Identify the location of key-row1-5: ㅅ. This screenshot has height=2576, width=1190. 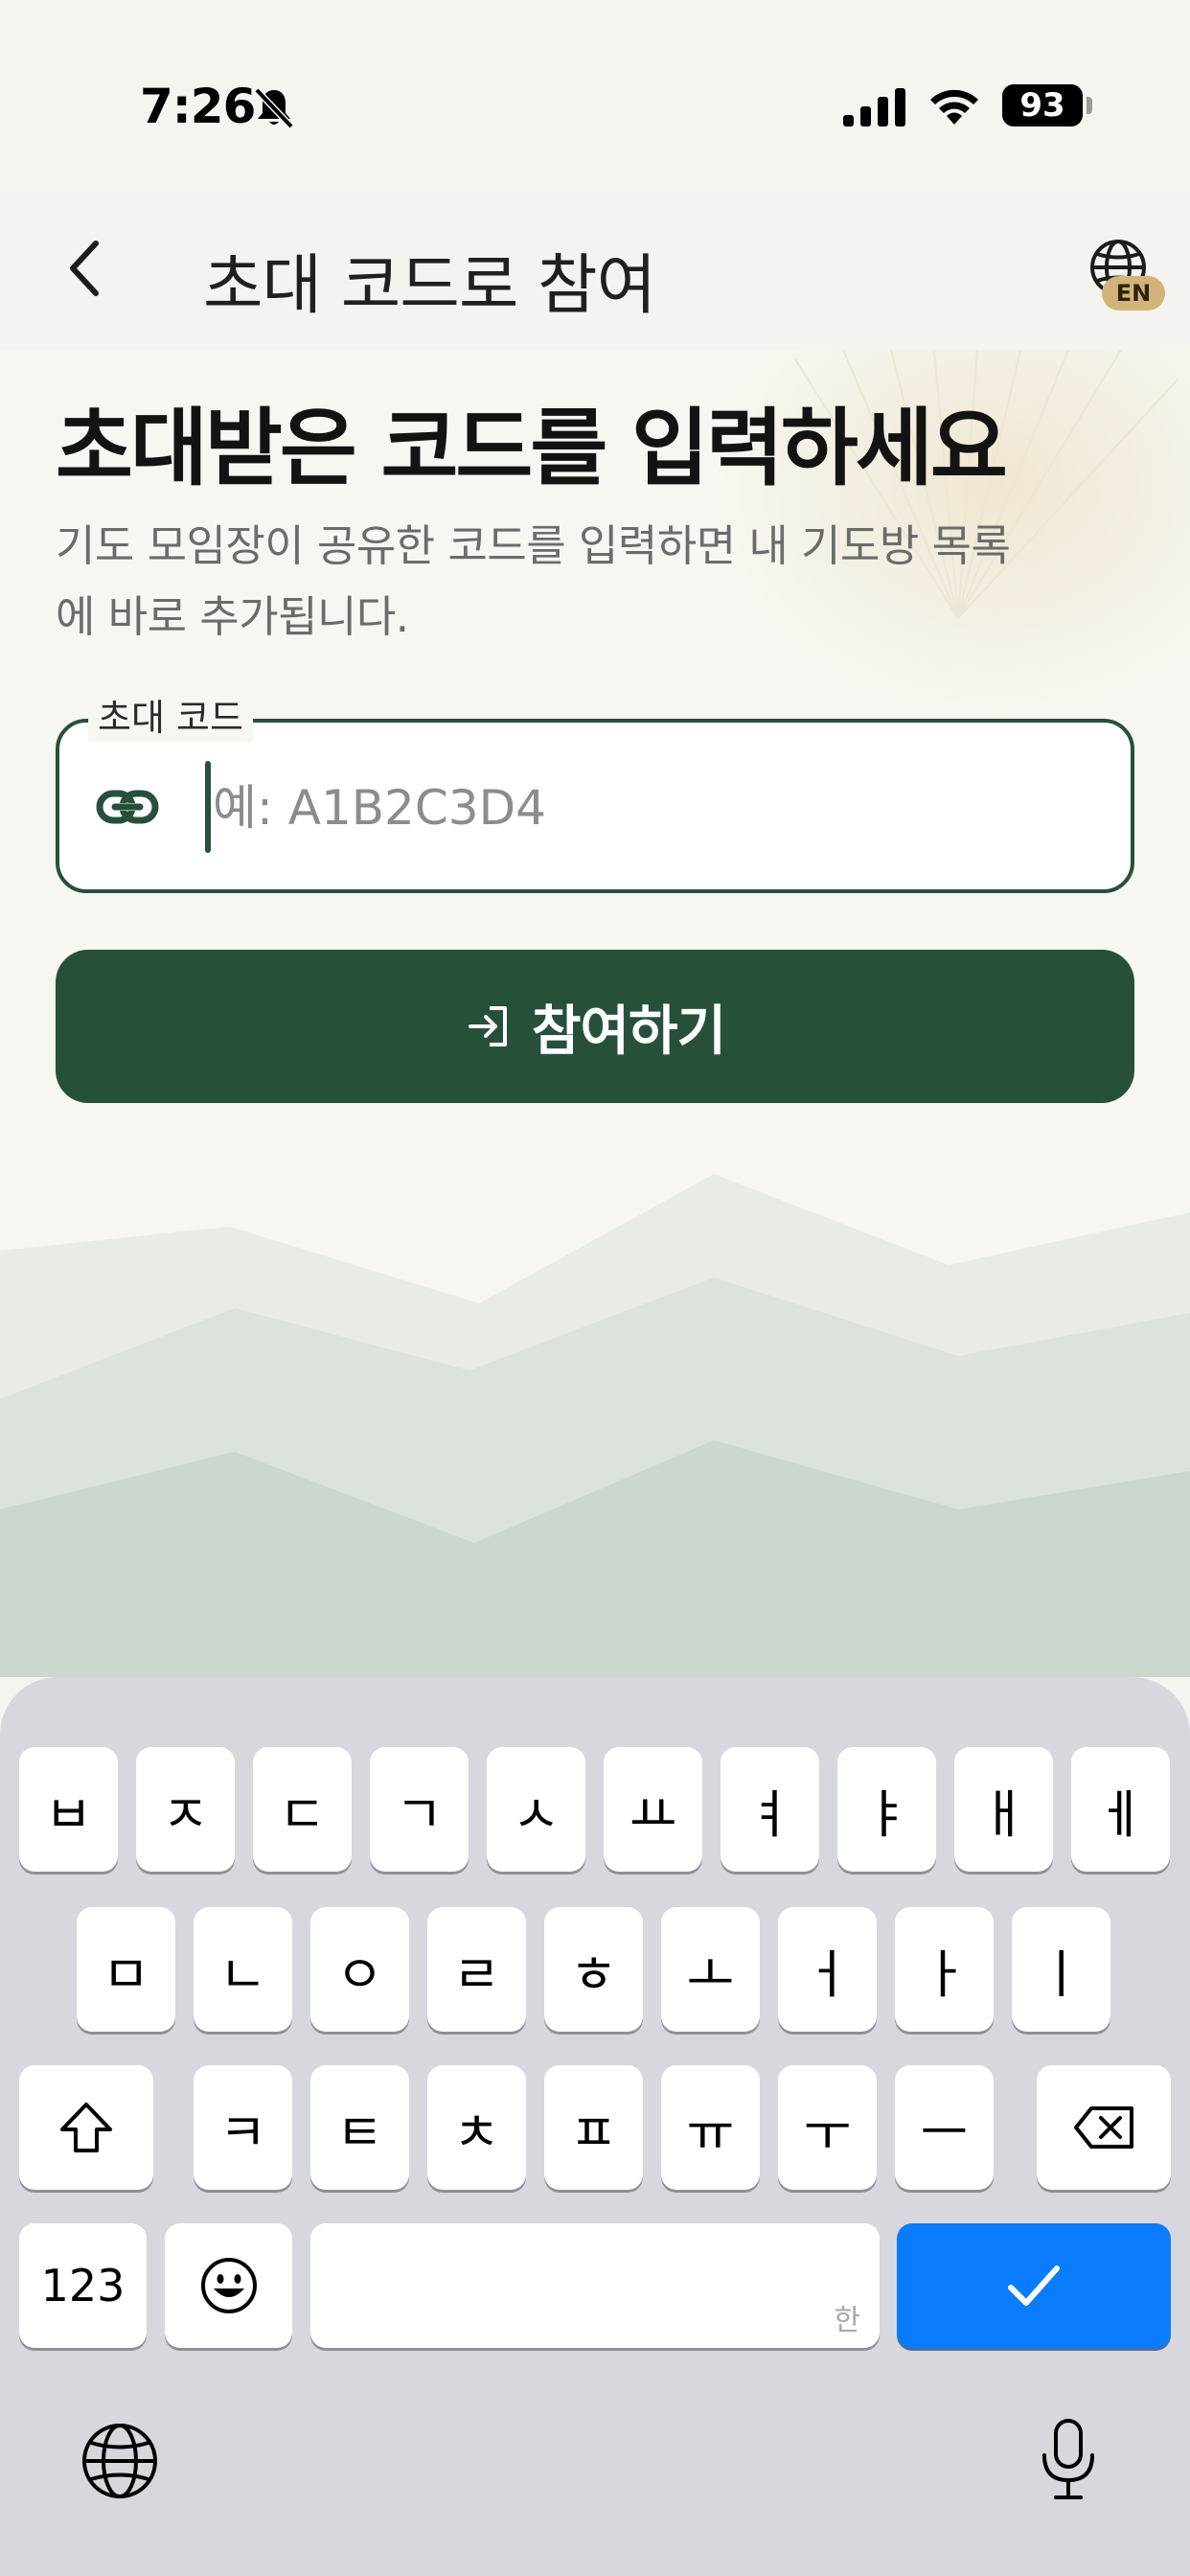
(536, 1809).